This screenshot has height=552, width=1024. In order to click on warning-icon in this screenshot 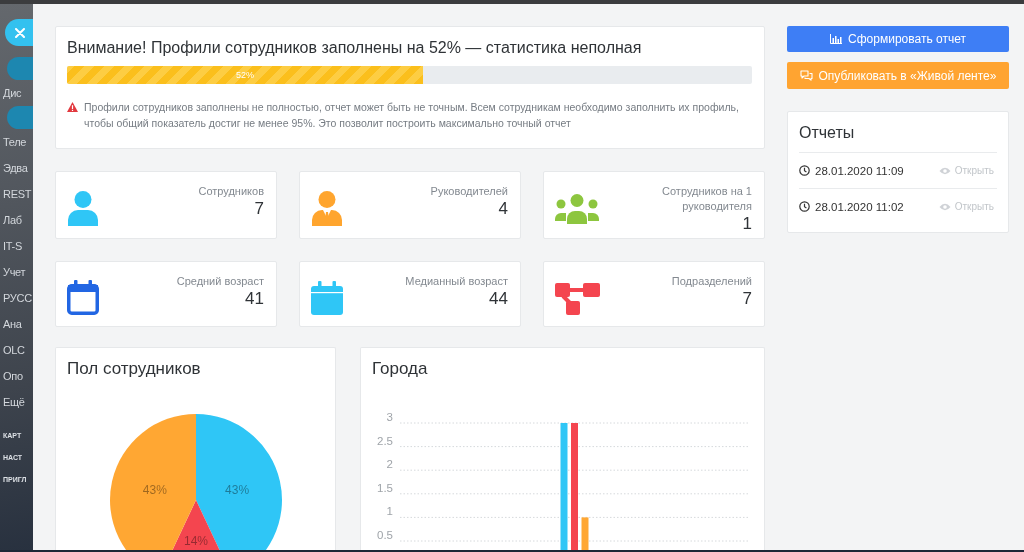, I will do `click(72, 107)`.